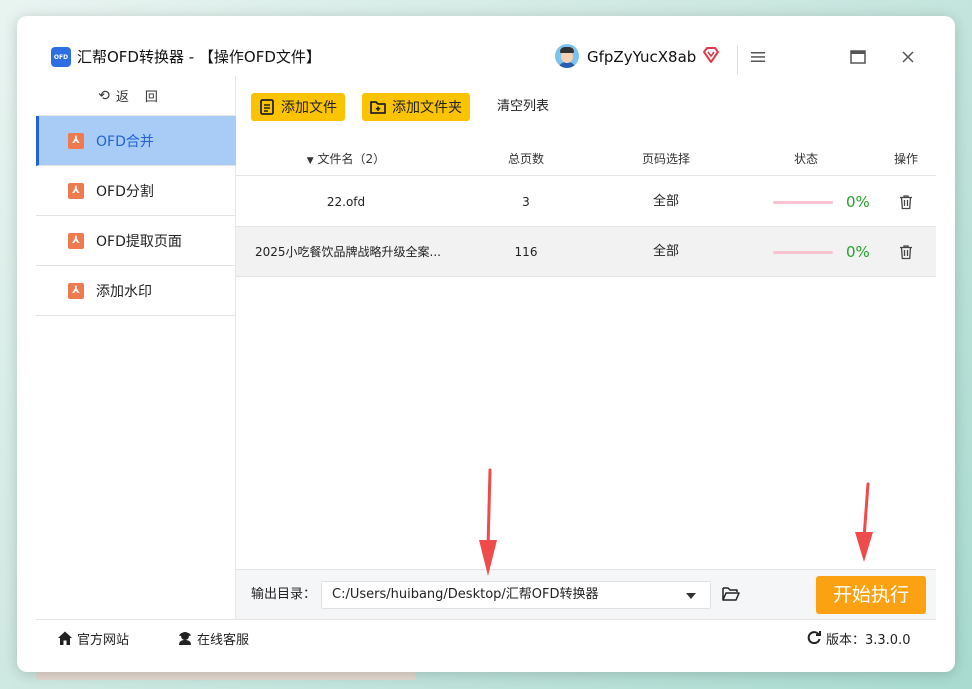 This screenshot has height=689, width=972. I want to click on close-icon, so click(908, 57).